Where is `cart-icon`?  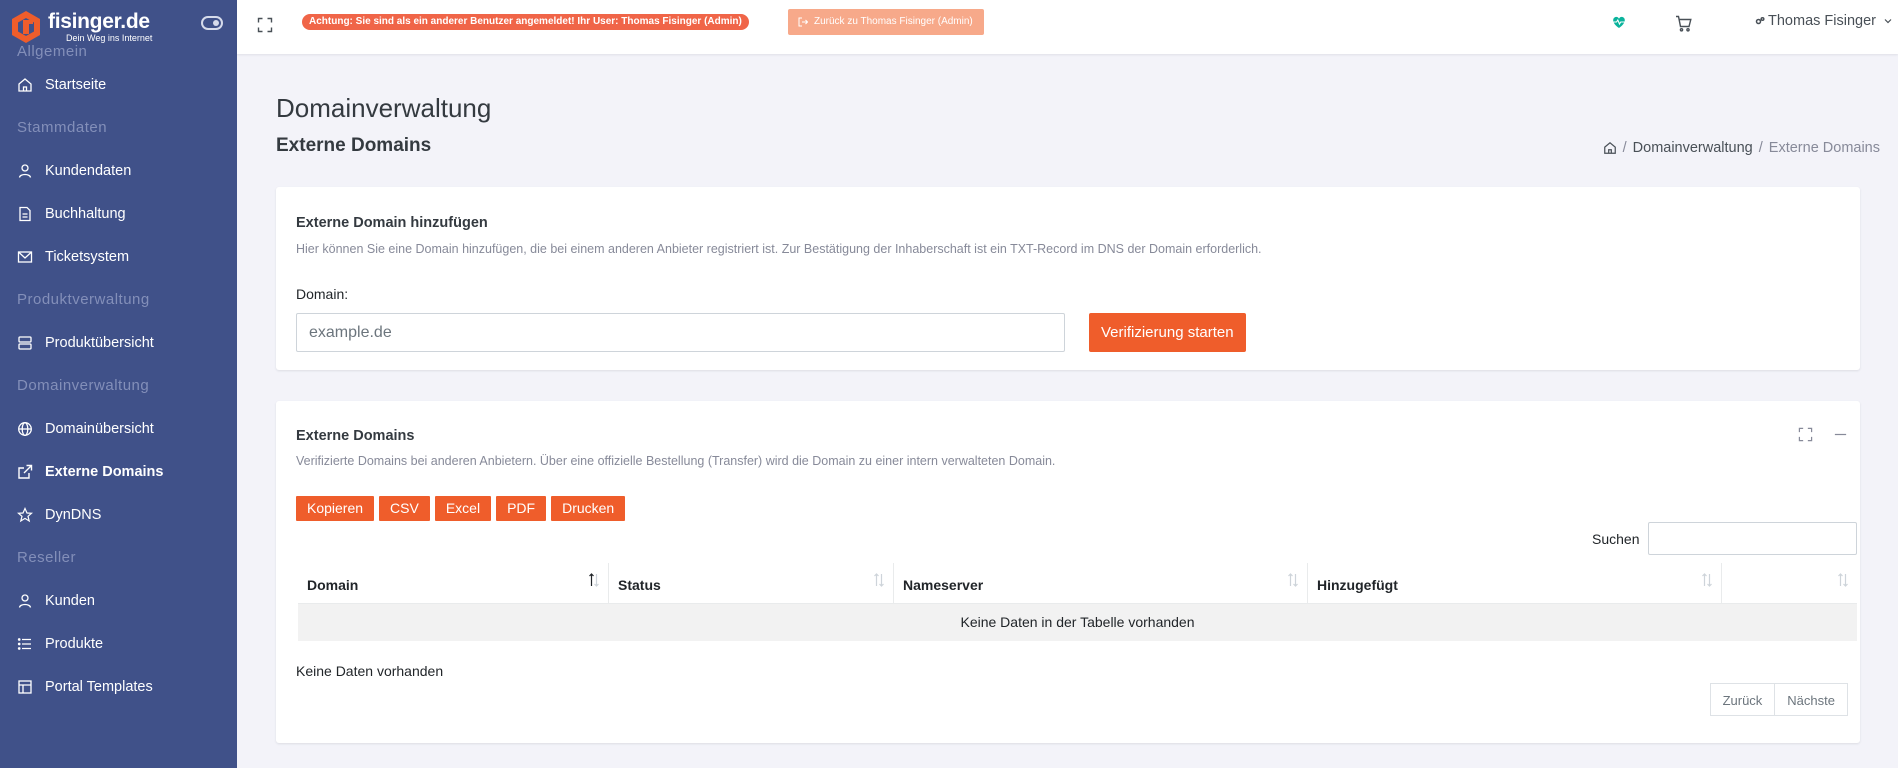
cart-icon is located at coordinates (1683, 23).